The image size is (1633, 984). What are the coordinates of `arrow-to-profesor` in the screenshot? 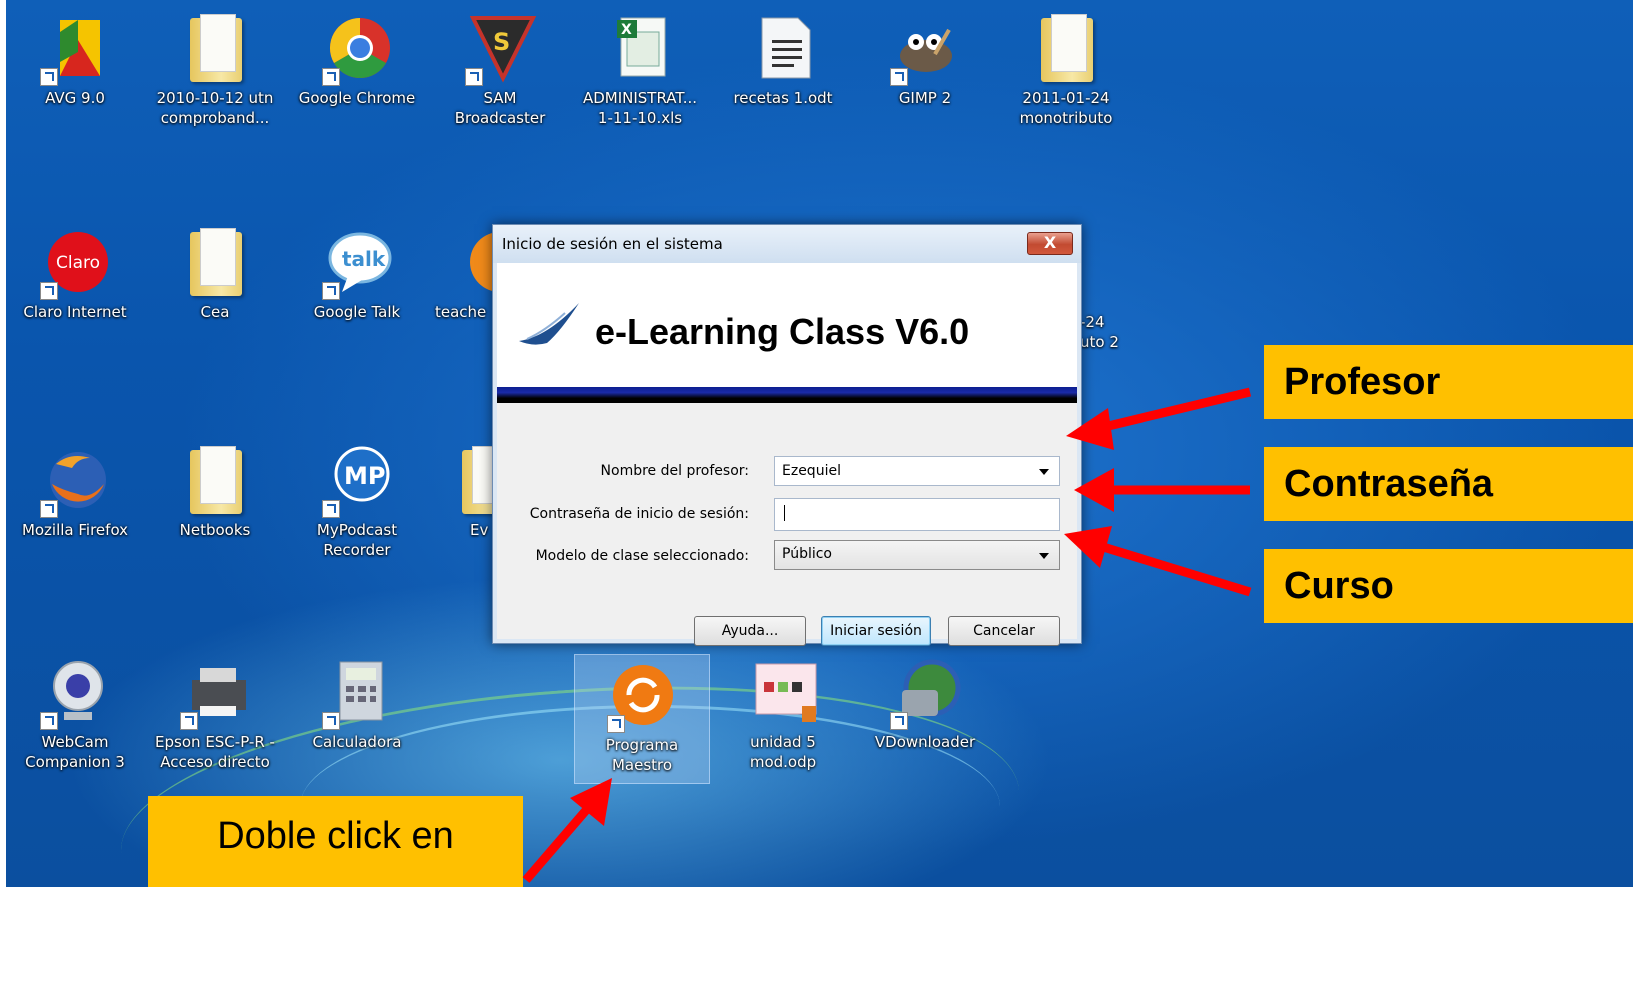 It's located at (1159, 418).